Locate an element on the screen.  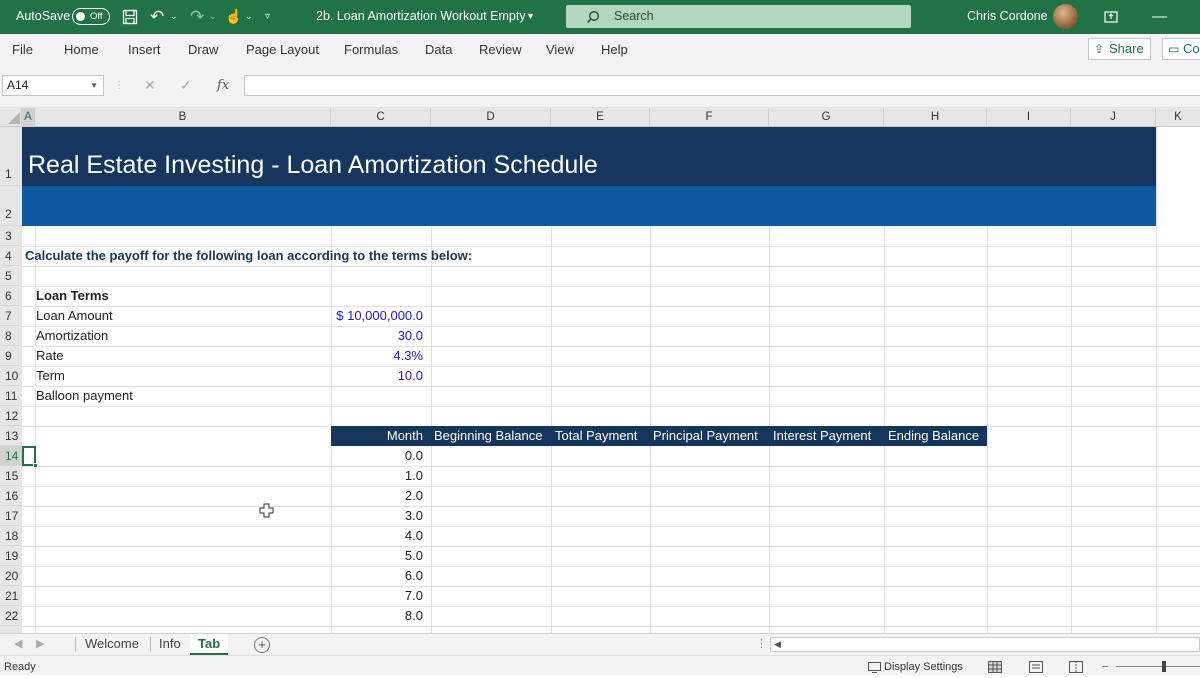
comments-button: ▭ Co is located at coordinates (1181, 49).